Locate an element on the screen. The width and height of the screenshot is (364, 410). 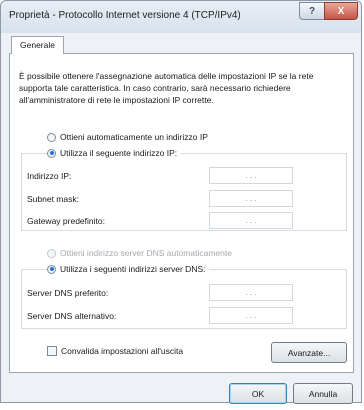
gateway-value: . . . is located at coordinates (251, 220).